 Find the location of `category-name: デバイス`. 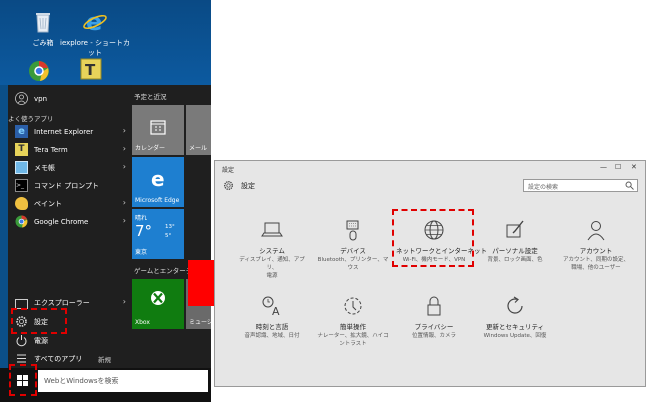

category-name: デバイス is located at coordinates (353, 251).